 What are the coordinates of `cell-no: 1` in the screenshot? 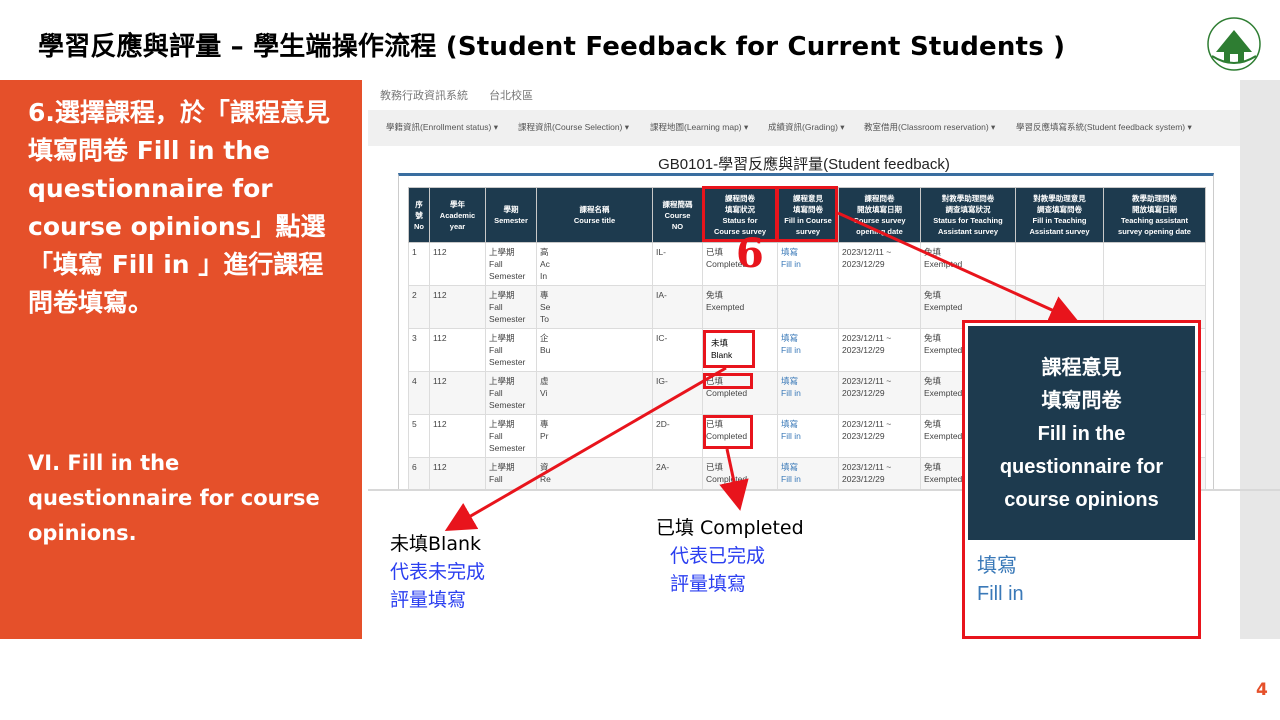 It's located at (419, 264).